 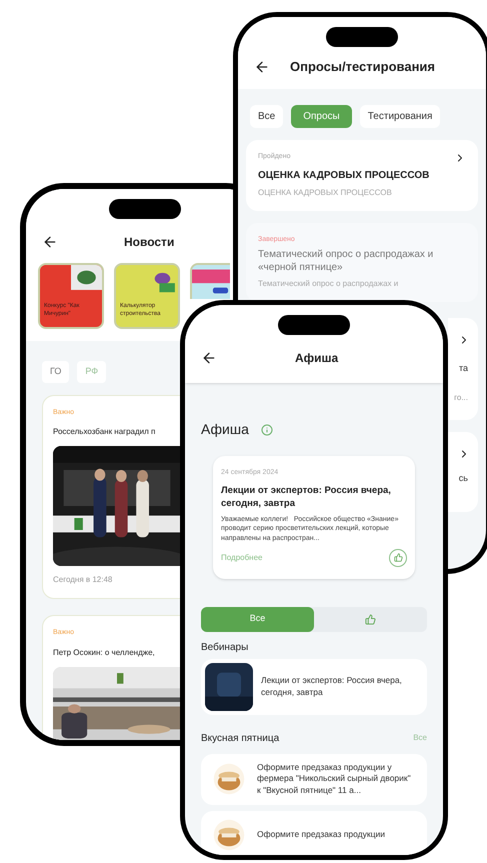 I want to click on offer-item: Оформите предзаказ продукции, so click(x=314, y=832).